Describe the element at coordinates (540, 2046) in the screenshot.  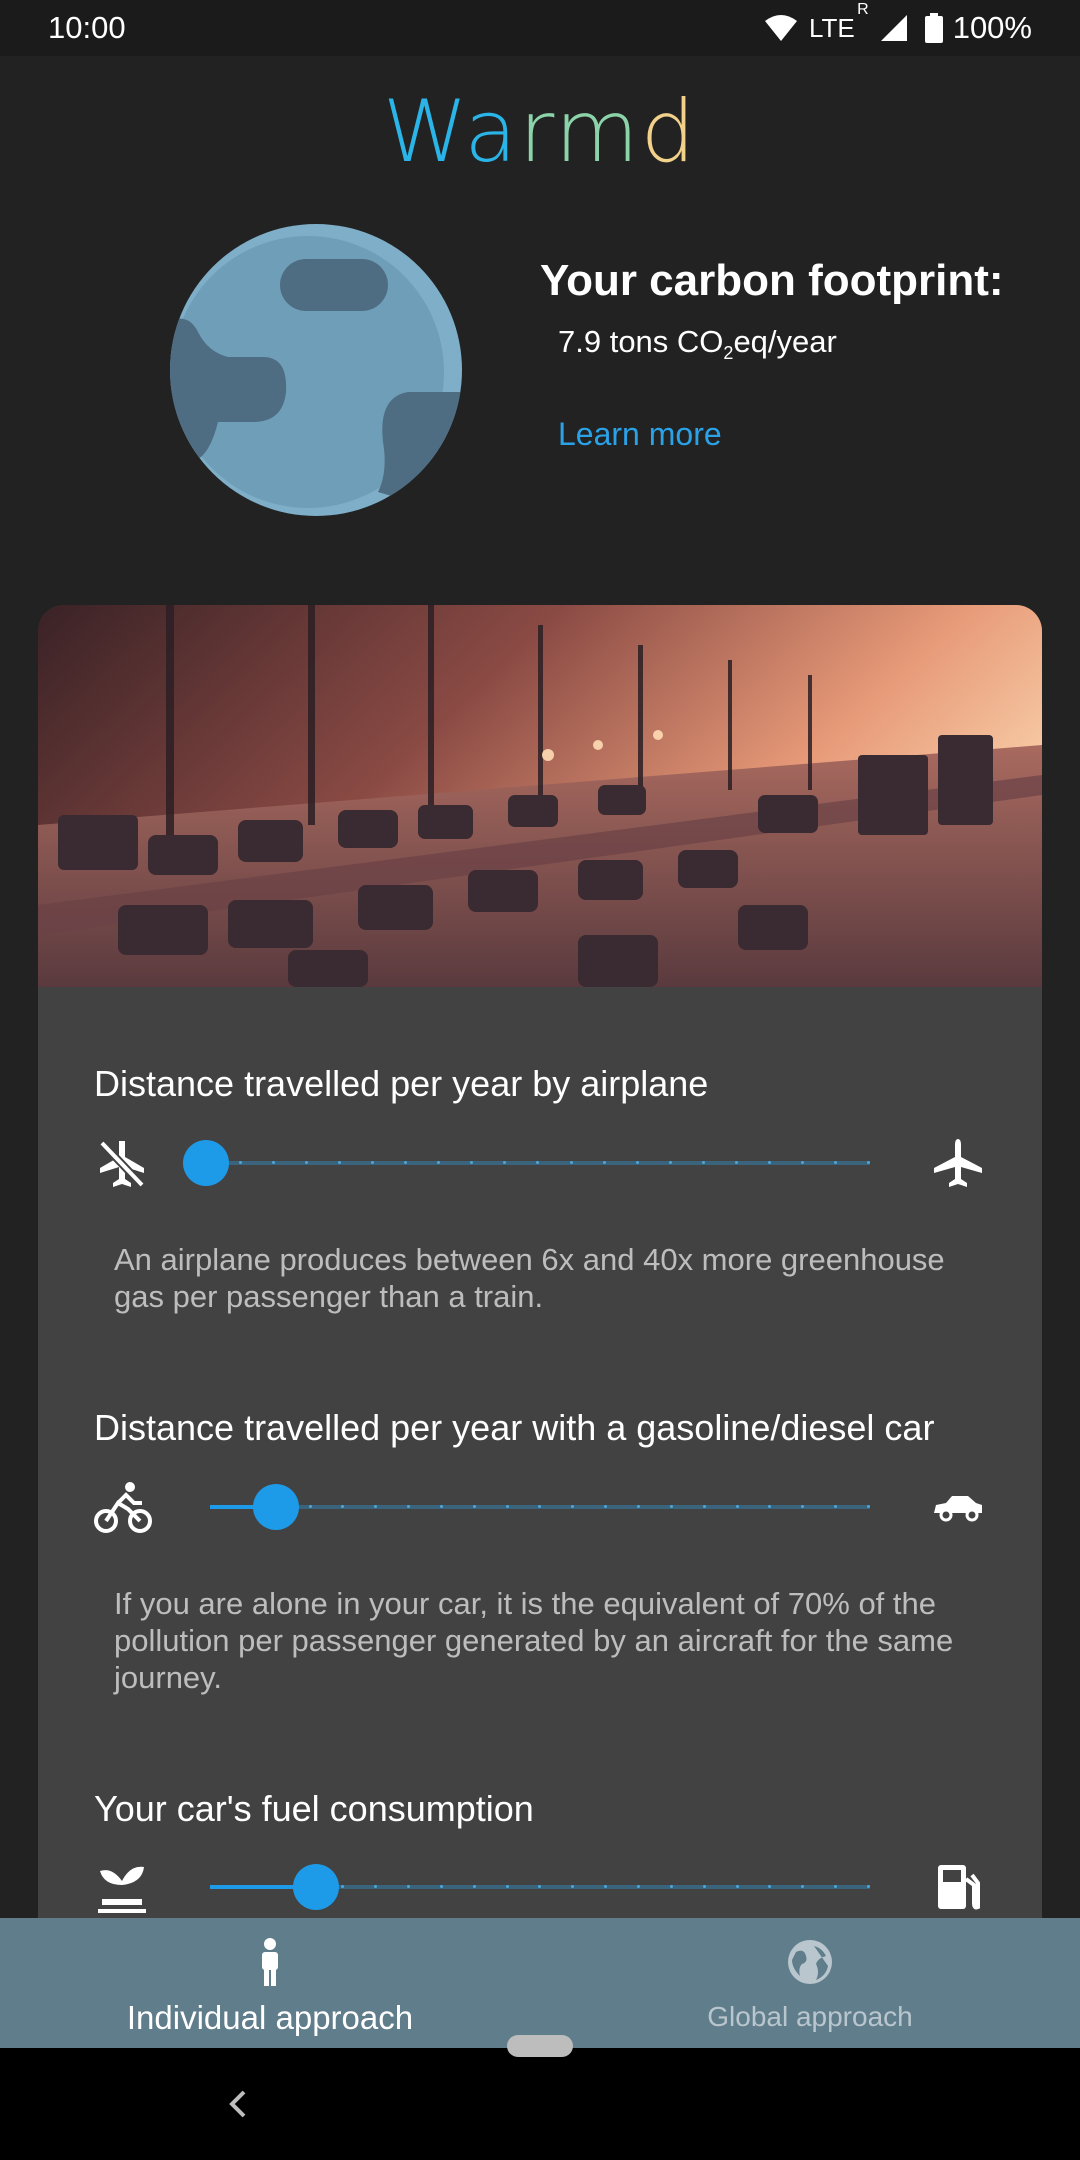
I see `home-pill-button` at that location.